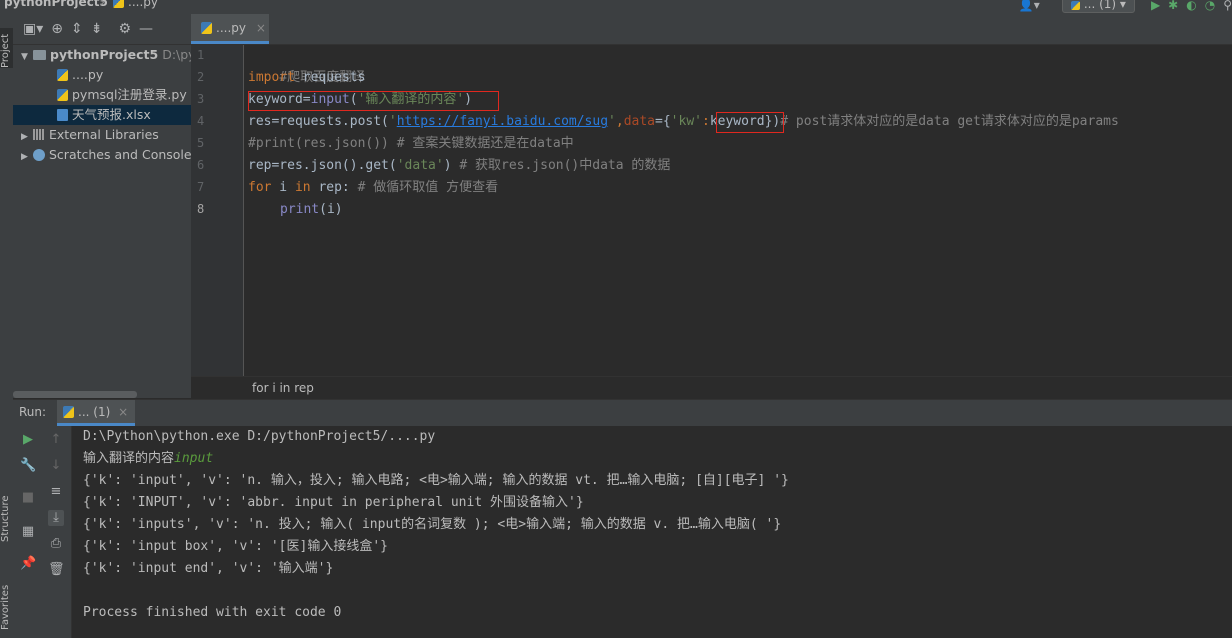  I want to click on run-toolbar: ▶ ↑ 🔧 ↓ ≡ ■ ⤓ ▦ ⎙ 📌 🗑, so click(42, 532).